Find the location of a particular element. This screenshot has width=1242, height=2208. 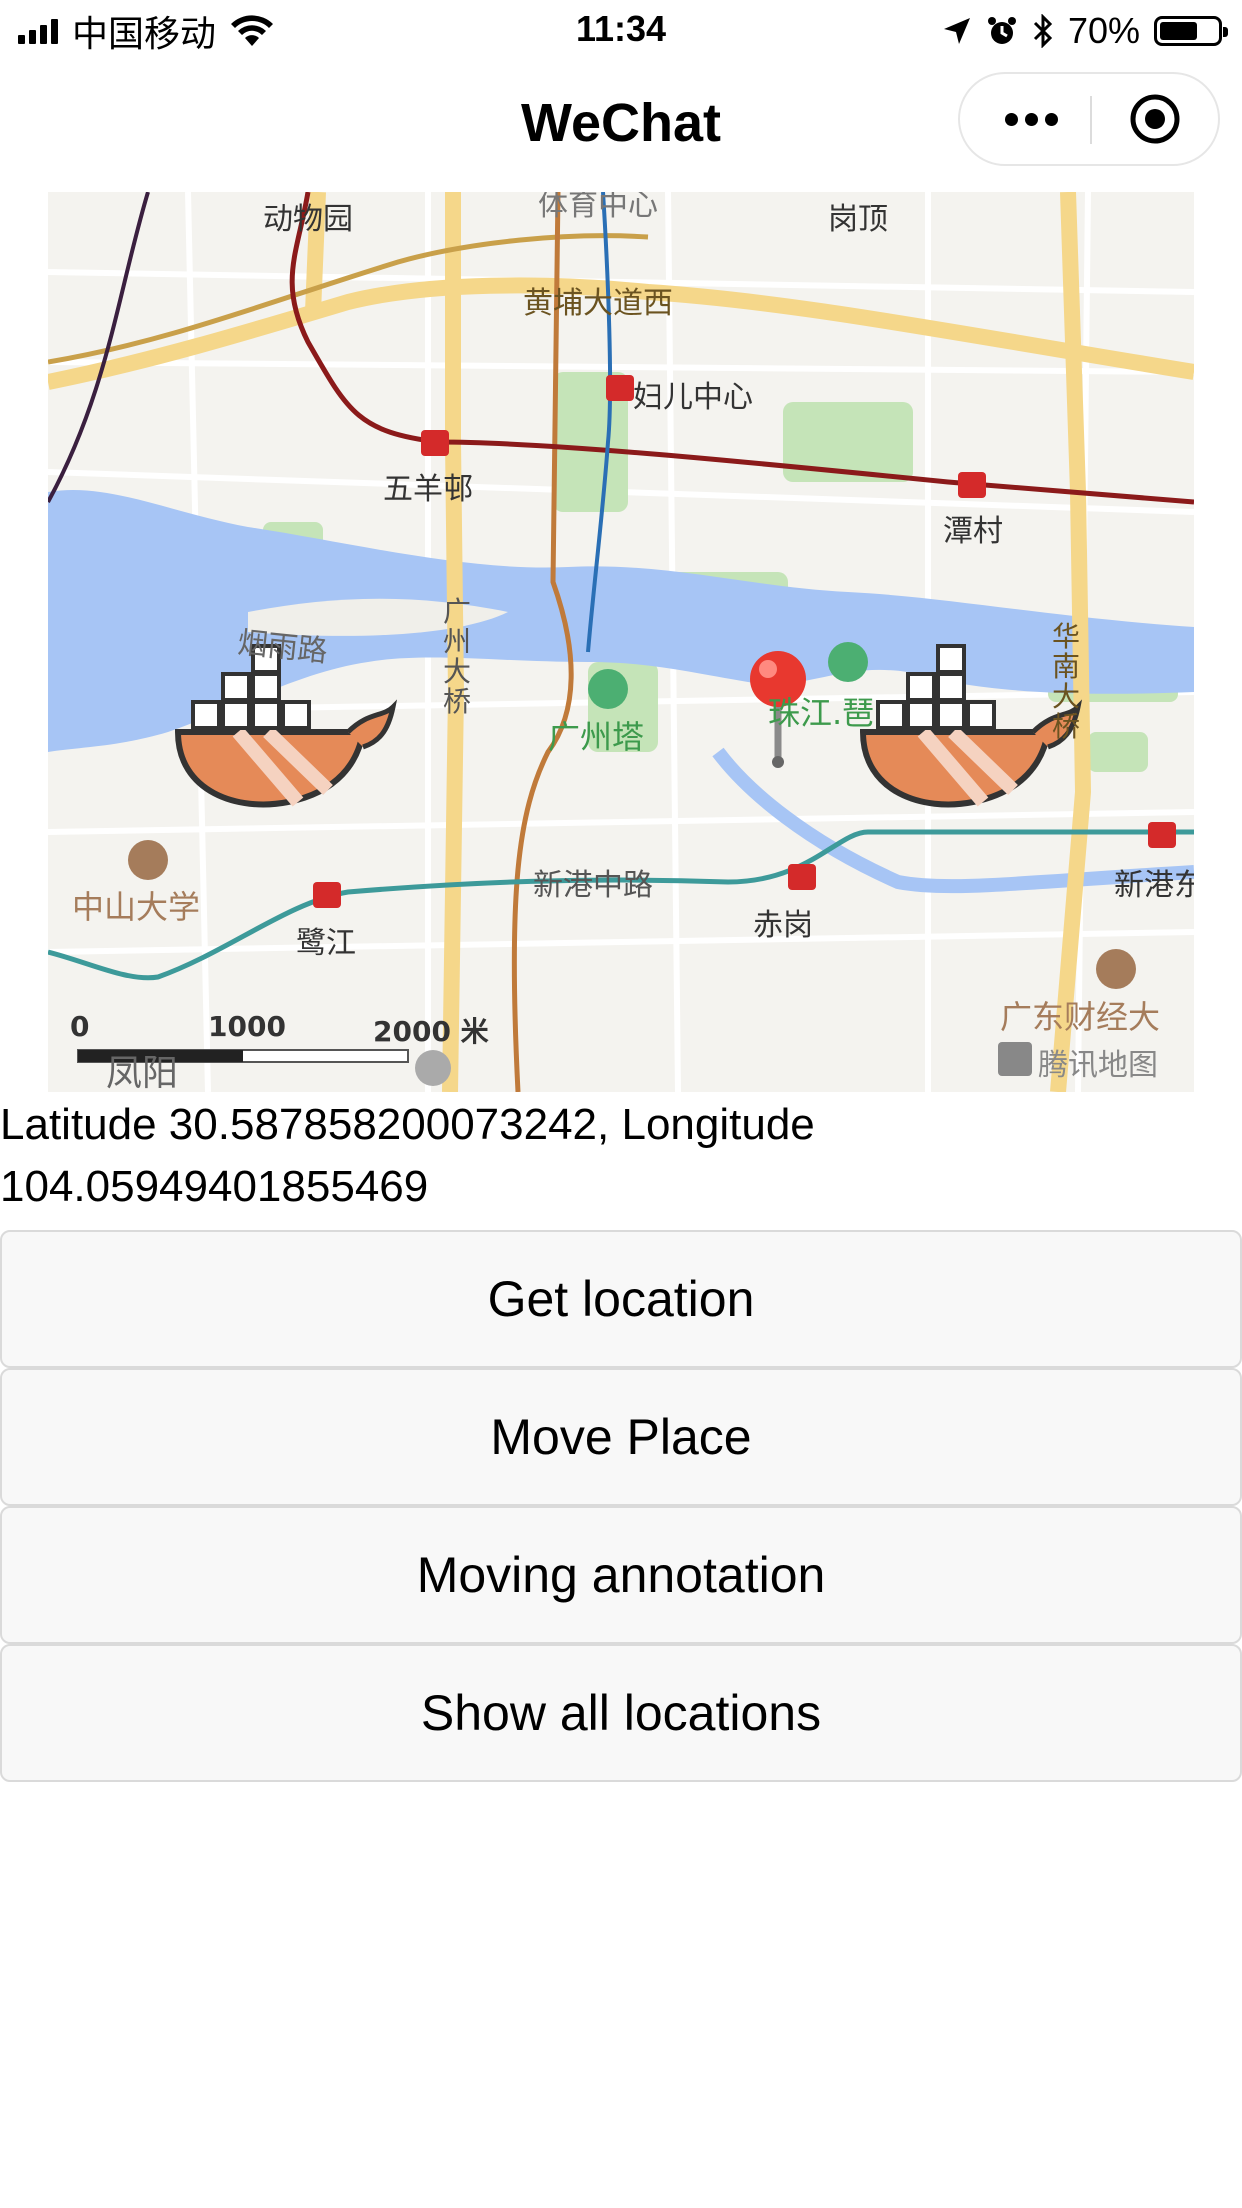

map-label-yanyu: 烟雨路 is located at coordinates (283, 647).